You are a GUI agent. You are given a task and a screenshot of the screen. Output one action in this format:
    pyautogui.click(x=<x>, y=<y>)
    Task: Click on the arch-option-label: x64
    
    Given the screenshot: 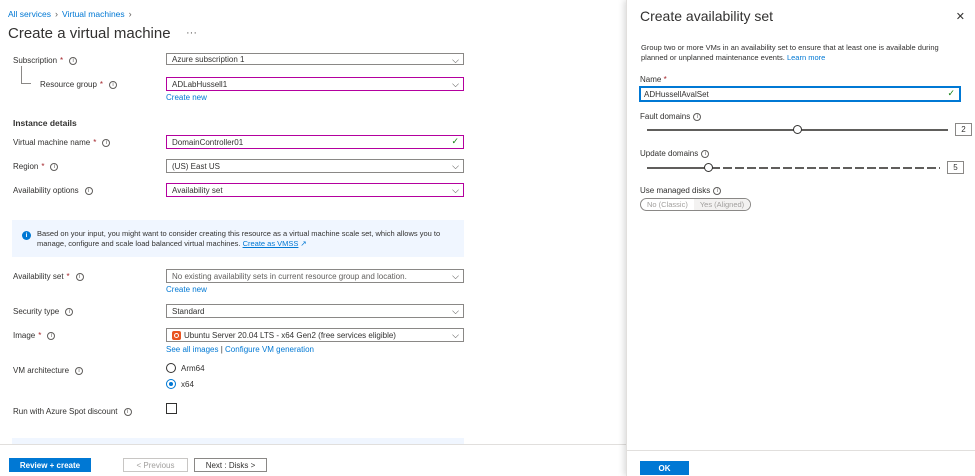 What is the action you would take?
    pyautogui.click(x=187, y=384)
    